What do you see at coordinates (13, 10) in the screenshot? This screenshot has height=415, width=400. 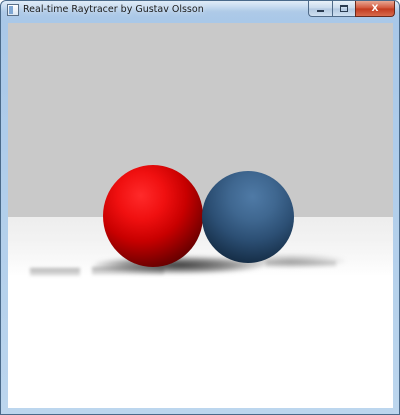 I see `application-icon` at bounding box center [13, 10].